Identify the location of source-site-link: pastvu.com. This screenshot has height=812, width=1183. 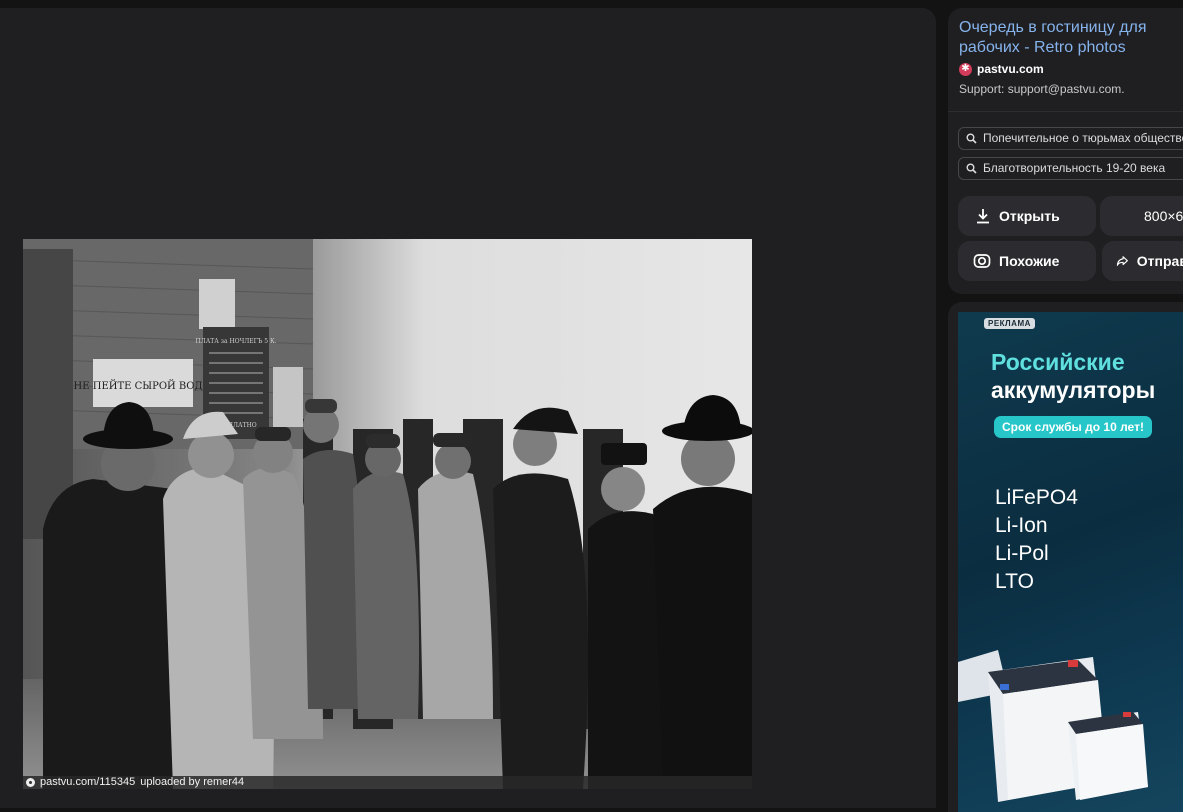
(1001, 69).